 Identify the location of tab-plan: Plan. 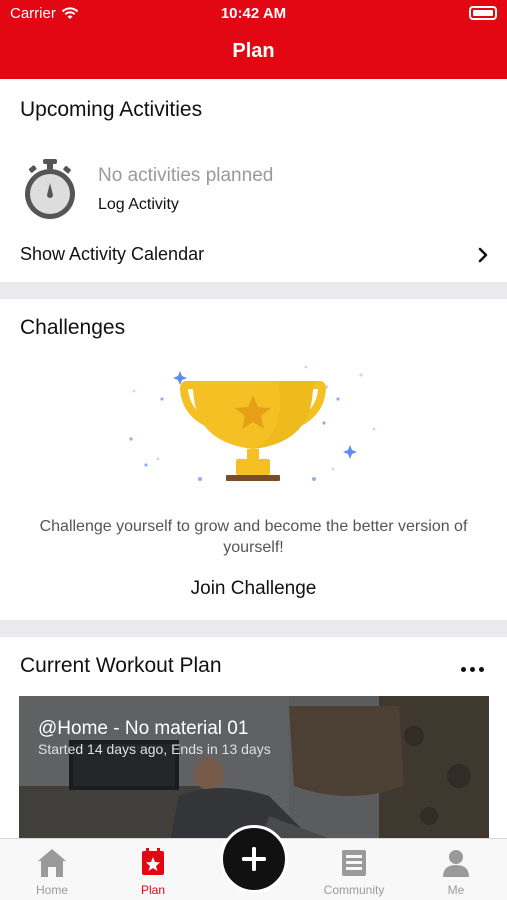
(153, 869).